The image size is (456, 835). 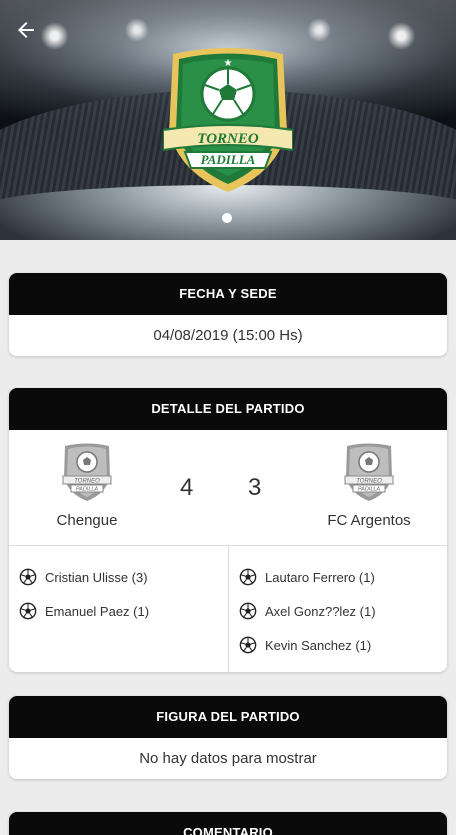 I want to click on home-team-name: Chengue, so click(x=87, y=520).